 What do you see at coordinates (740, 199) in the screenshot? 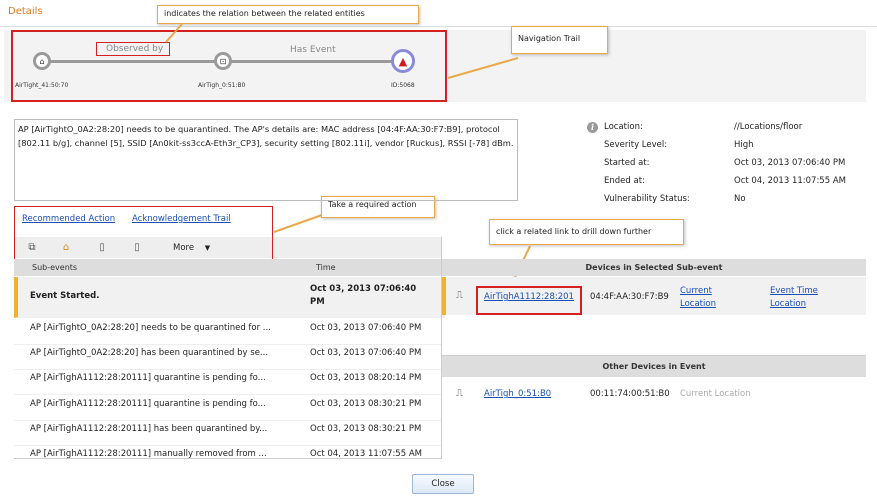
I see `detail-value: No` at bounding box center [740, 199].